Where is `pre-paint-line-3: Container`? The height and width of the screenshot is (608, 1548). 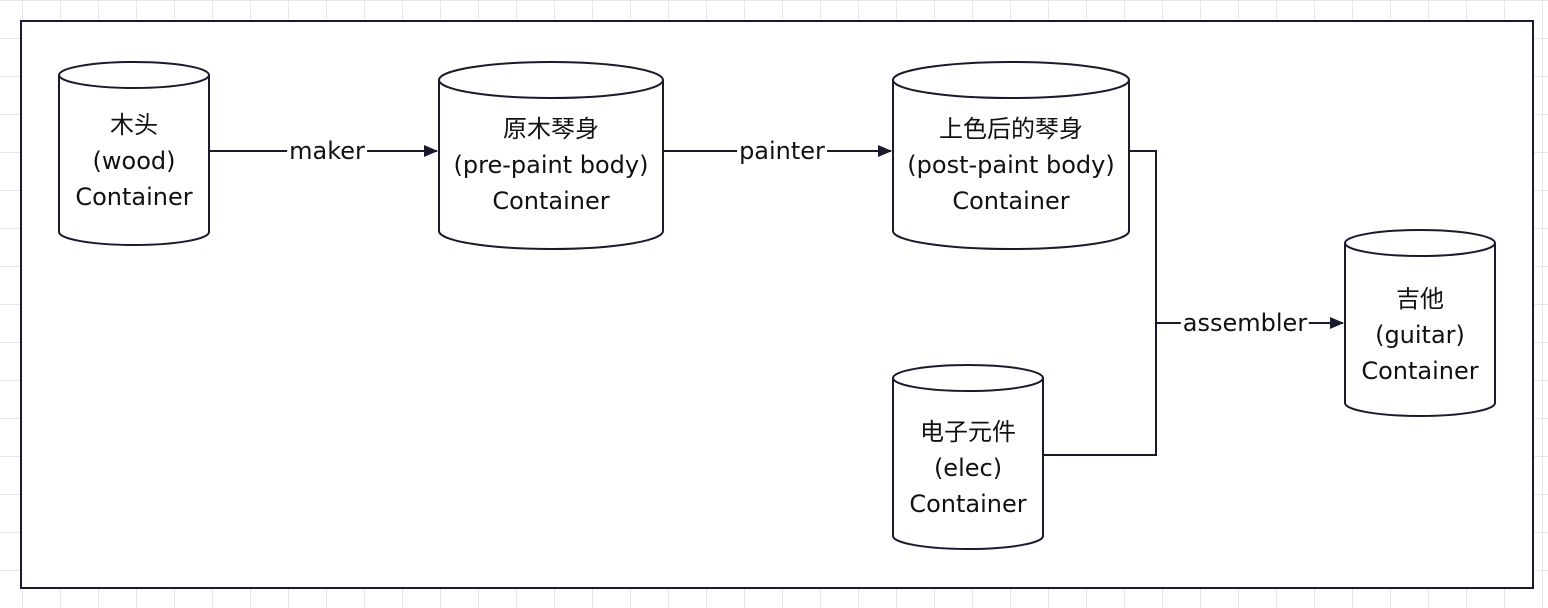 pre-paint-line-3: Container is located at coordinates (551, 201).